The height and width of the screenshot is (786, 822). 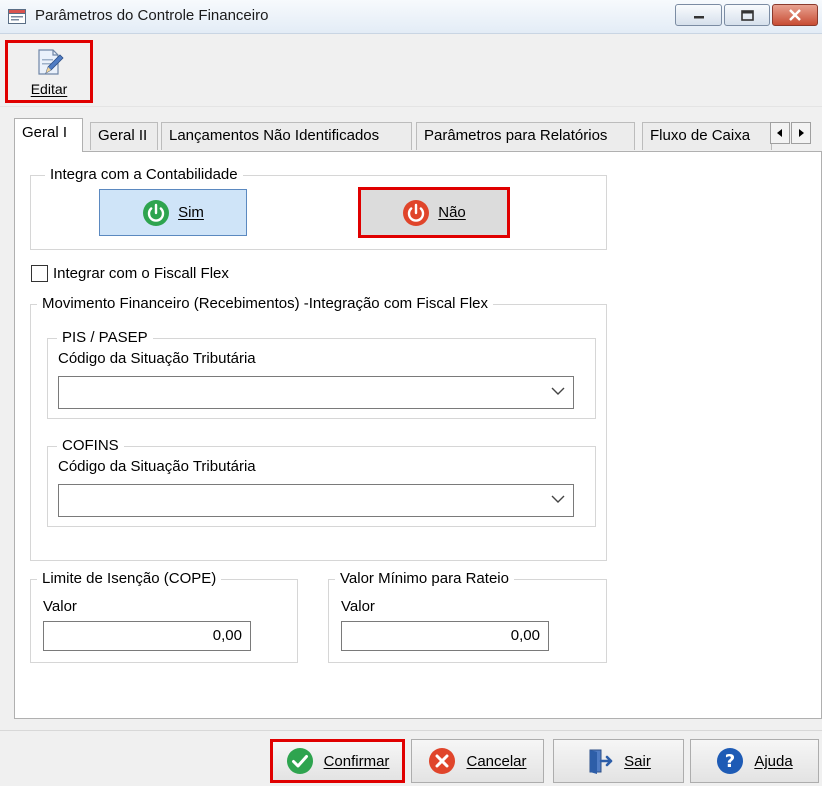 What do you see at coordinates (416, 212) in the screenshot?
I see `power-off-icon` at bounding box center [416, 212].